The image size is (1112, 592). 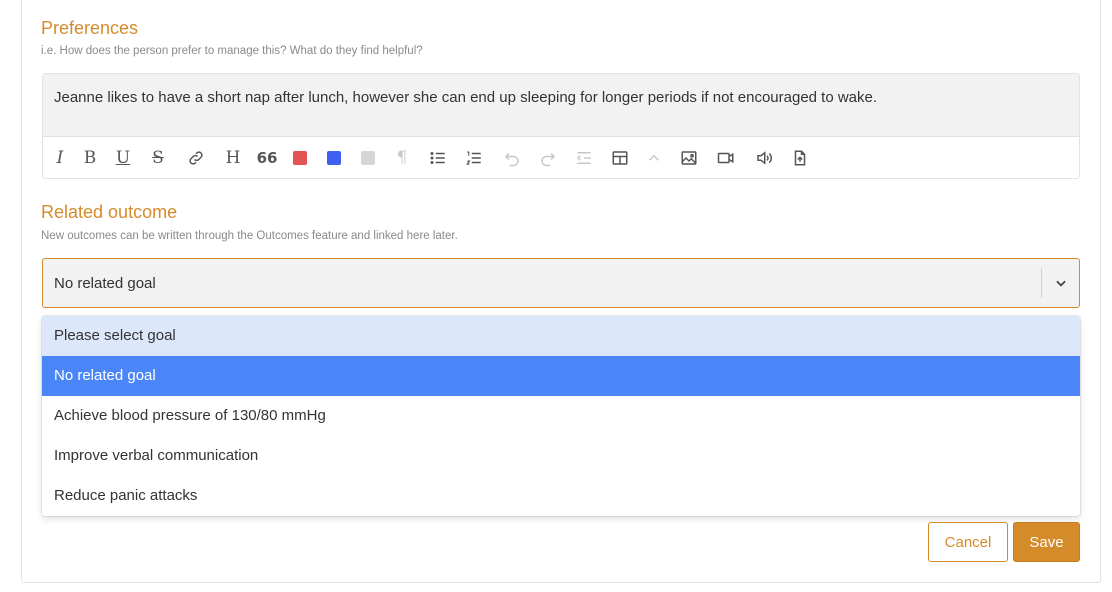 I want to click on underline-icon: U, so click(x=123, y=158).